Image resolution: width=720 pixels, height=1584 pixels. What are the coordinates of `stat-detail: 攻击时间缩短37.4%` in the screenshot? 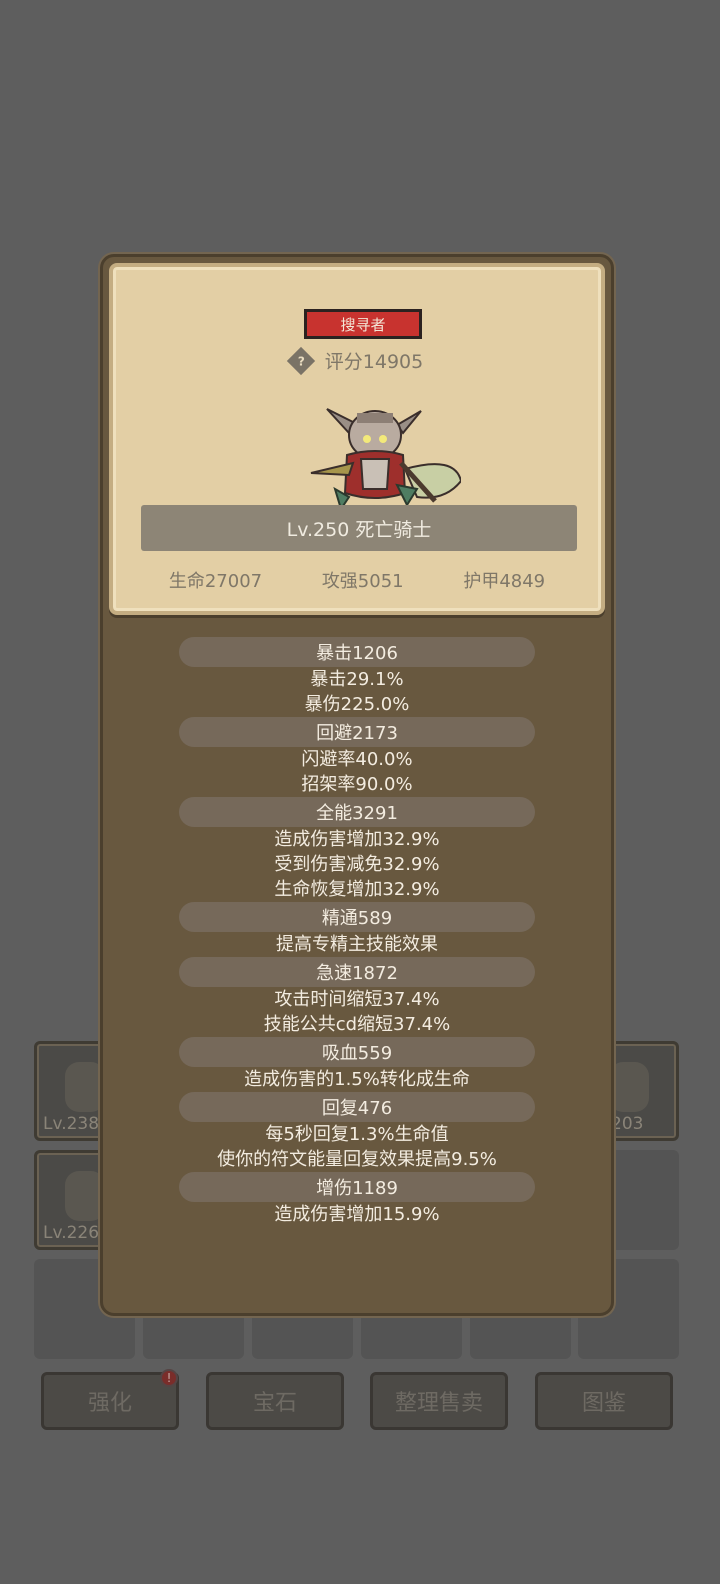 It's located at (357, 999).